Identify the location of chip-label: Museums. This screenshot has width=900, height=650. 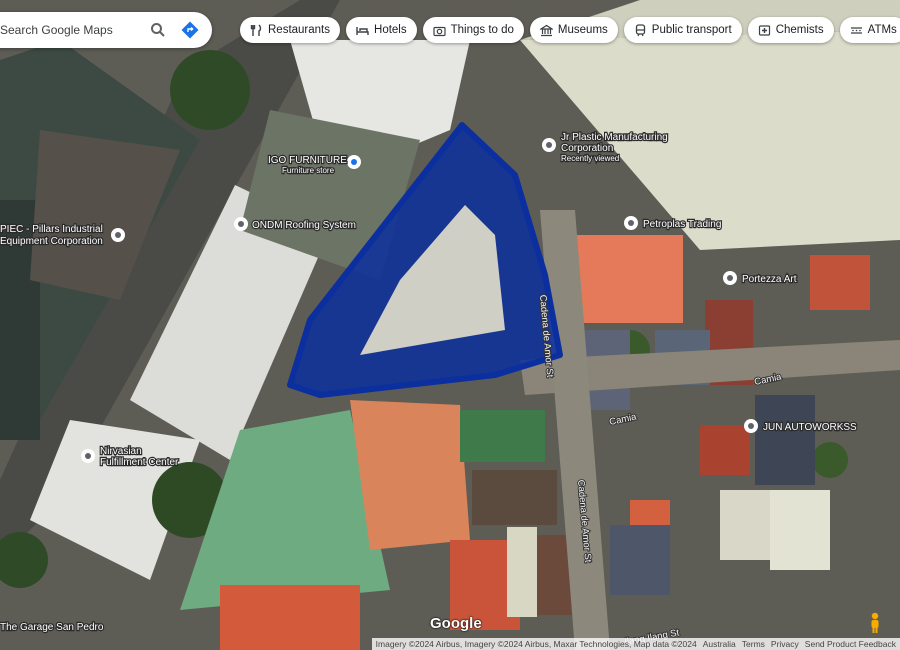
(582, 30).